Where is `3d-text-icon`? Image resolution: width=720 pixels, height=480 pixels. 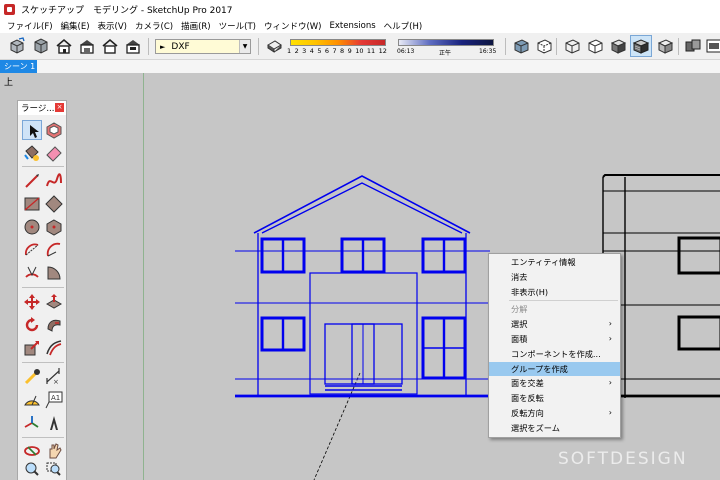 3d-text-icon is located at coordinates (54, 423).